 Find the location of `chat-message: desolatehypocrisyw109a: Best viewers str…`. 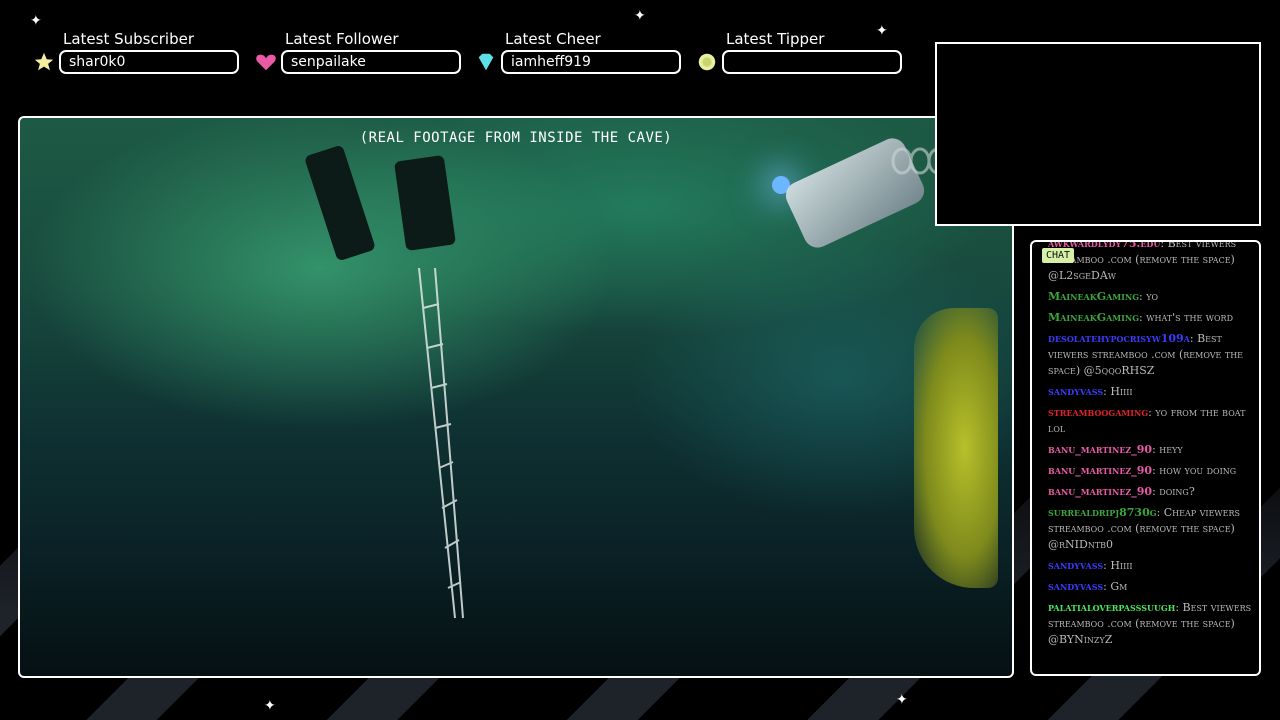

chat-message: desolatehypocrisyw109a: Best viewers str… is located at coordinates (1153, 355).